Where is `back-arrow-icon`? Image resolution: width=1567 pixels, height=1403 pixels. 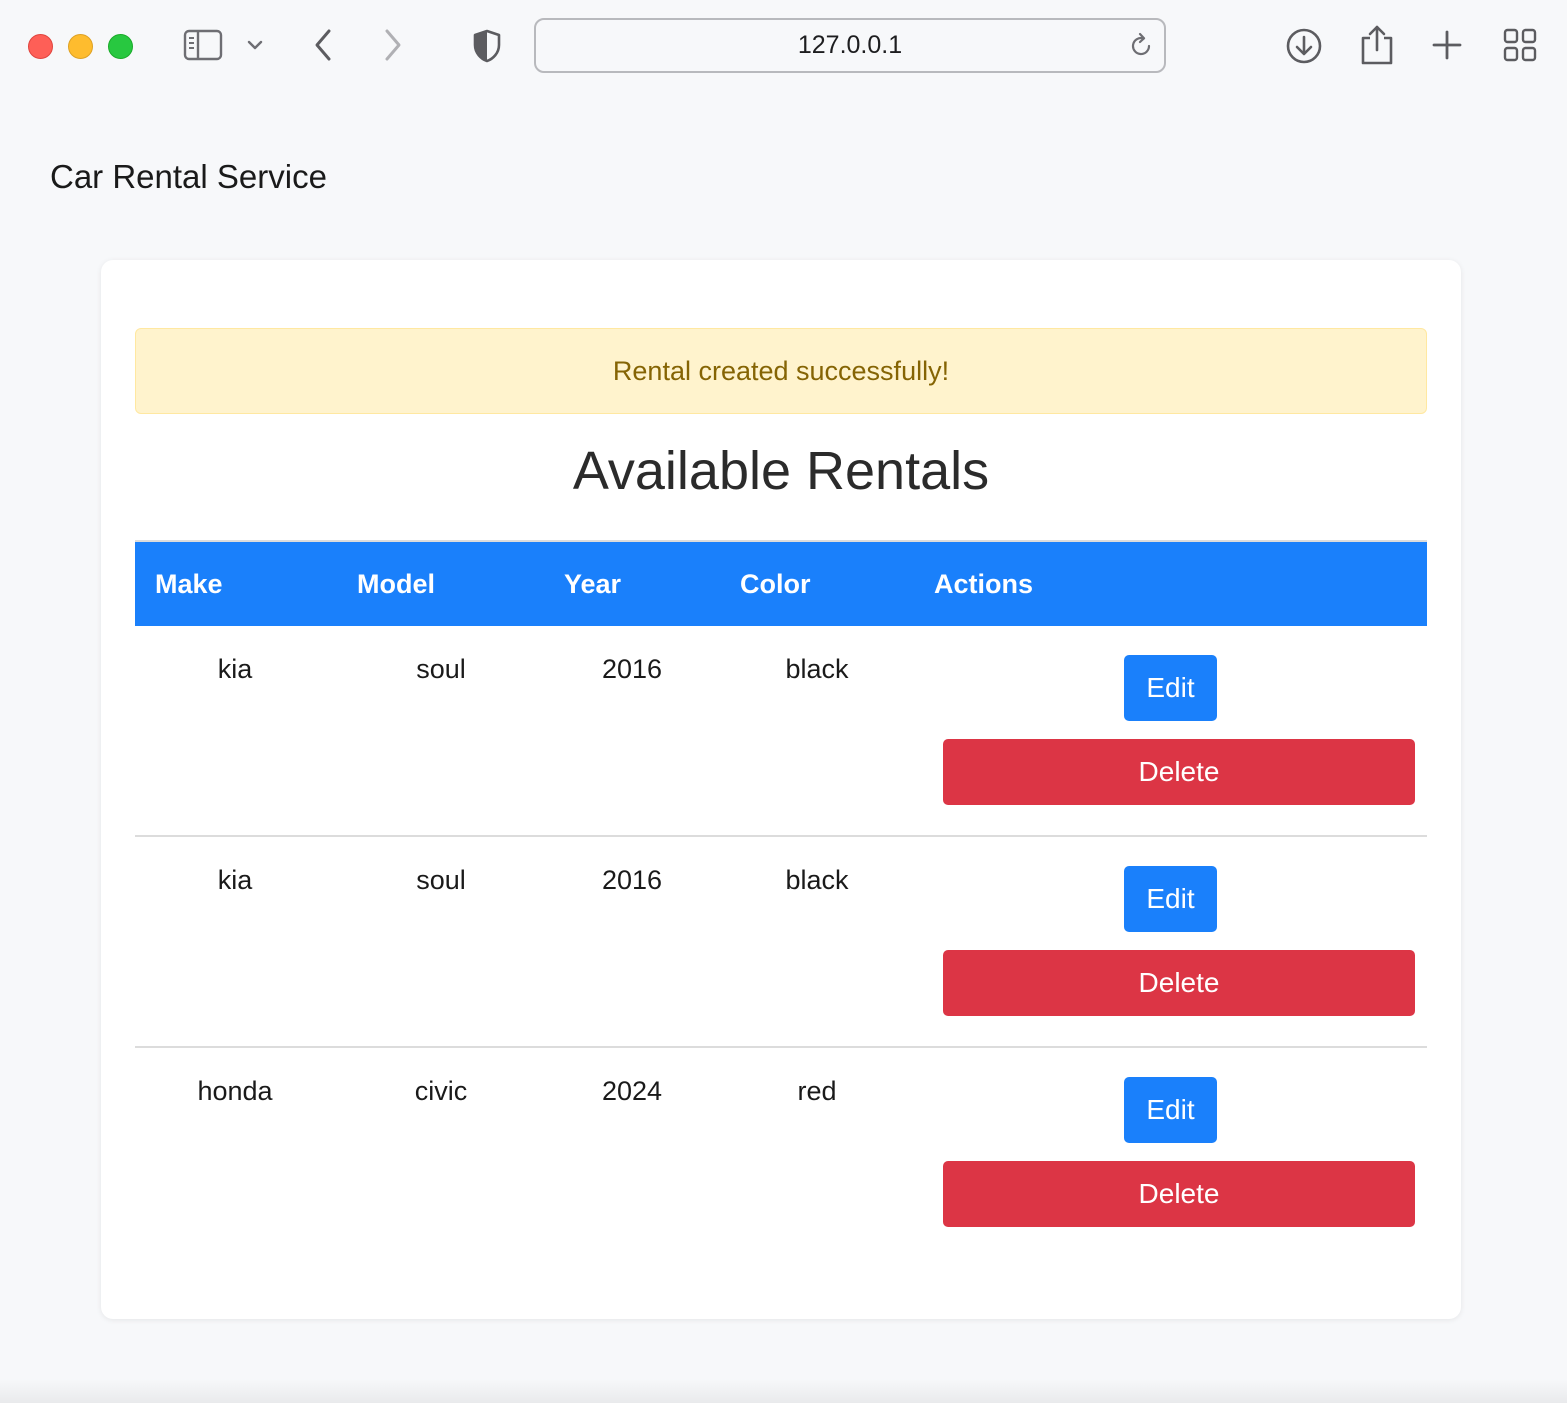
back-arrow-icon is located at coordinates (323, 45).